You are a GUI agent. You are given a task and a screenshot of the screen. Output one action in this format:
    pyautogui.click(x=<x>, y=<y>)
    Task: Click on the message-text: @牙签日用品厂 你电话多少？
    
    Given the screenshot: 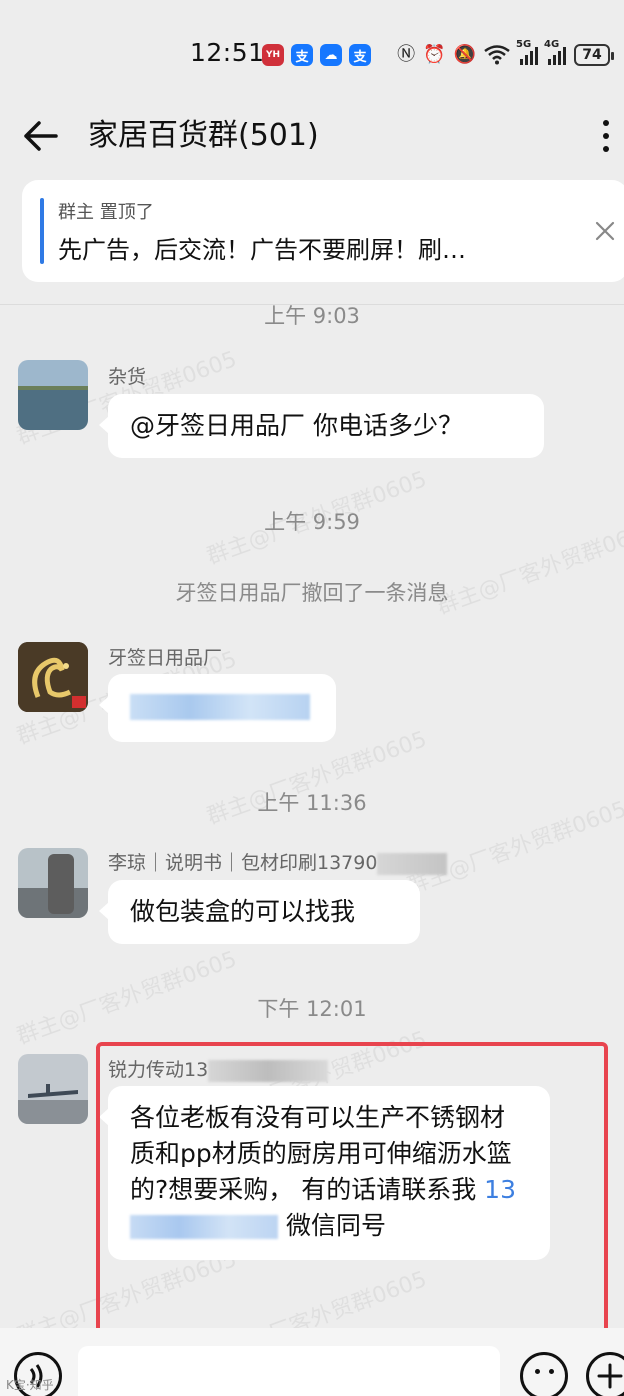 What is the action you would take?
    pyautogui.click(x=296, y=425)
    